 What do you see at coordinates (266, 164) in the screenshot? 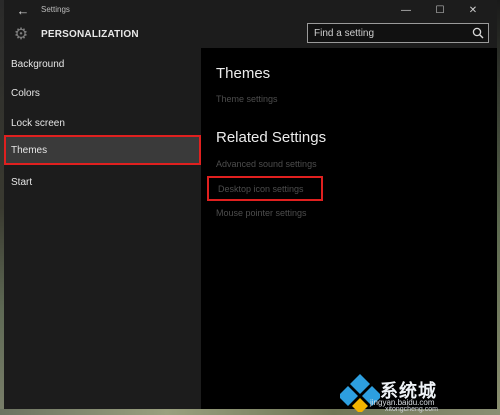
I see `advanced-sound-settings-link: Advanced sound settings` at bounding box center [266, 164].